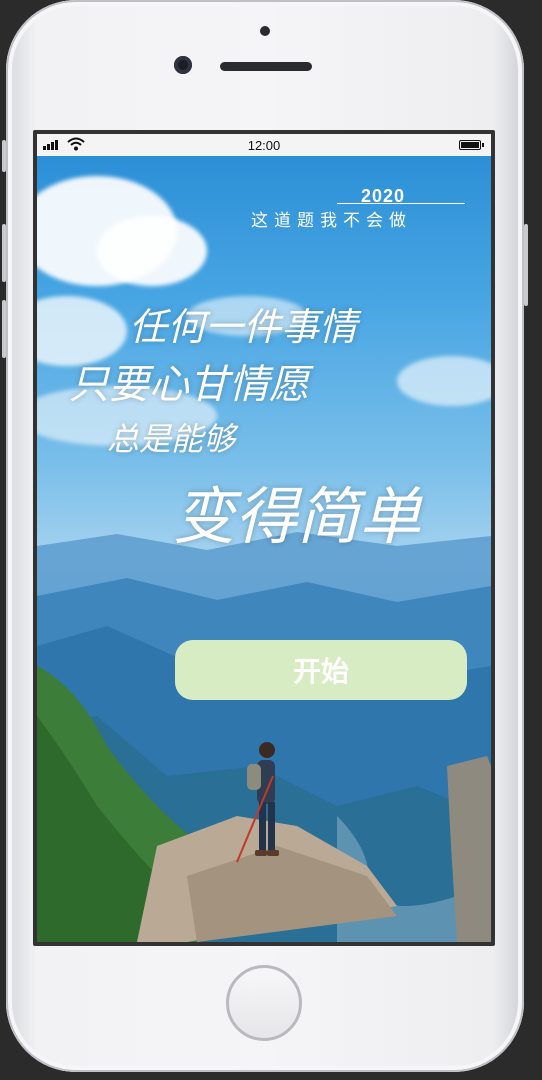 The height and width of the screenshot is (1080, 542). What do you see at coordinates (243, 327) in the screenshot?
I see `slogan-line-1: 任何一件事情` at bounding box center [243, 327].